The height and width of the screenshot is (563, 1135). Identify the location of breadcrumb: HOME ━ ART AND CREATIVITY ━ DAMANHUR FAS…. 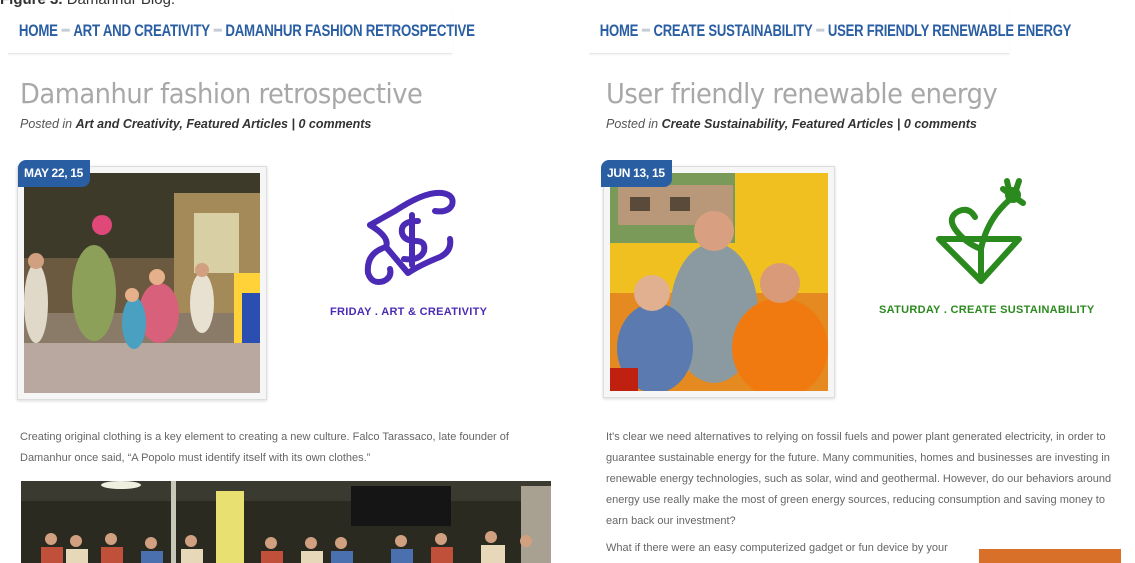
(241, 31).